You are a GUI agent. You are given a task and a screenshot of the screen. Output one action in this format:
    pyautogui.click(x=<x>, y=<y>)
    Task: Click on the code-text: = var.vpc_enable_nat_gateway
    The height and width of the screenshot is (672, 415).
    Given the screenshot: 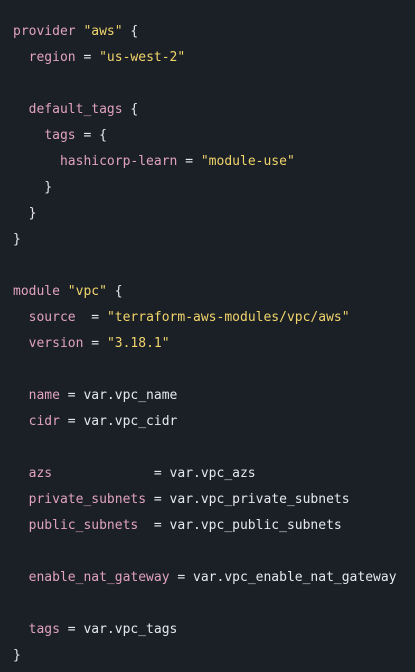 What is the action you would take?
    pyautogui.click(x=283, y=577)
    